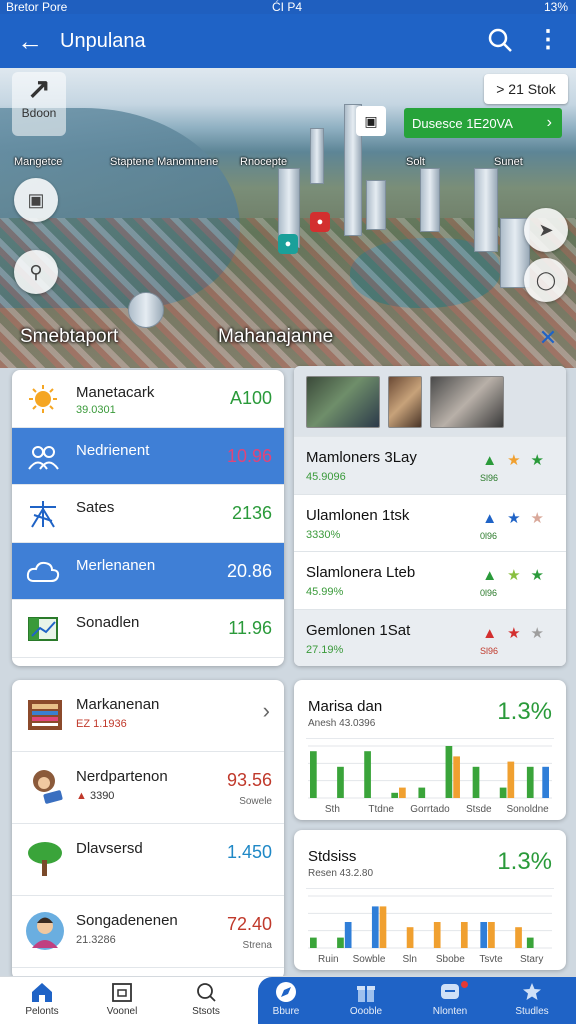  What do you see at coordinates (39, 113) in the screenshot?
I see `layers-button-label: Bdoon` at bounding box center [39, 113].